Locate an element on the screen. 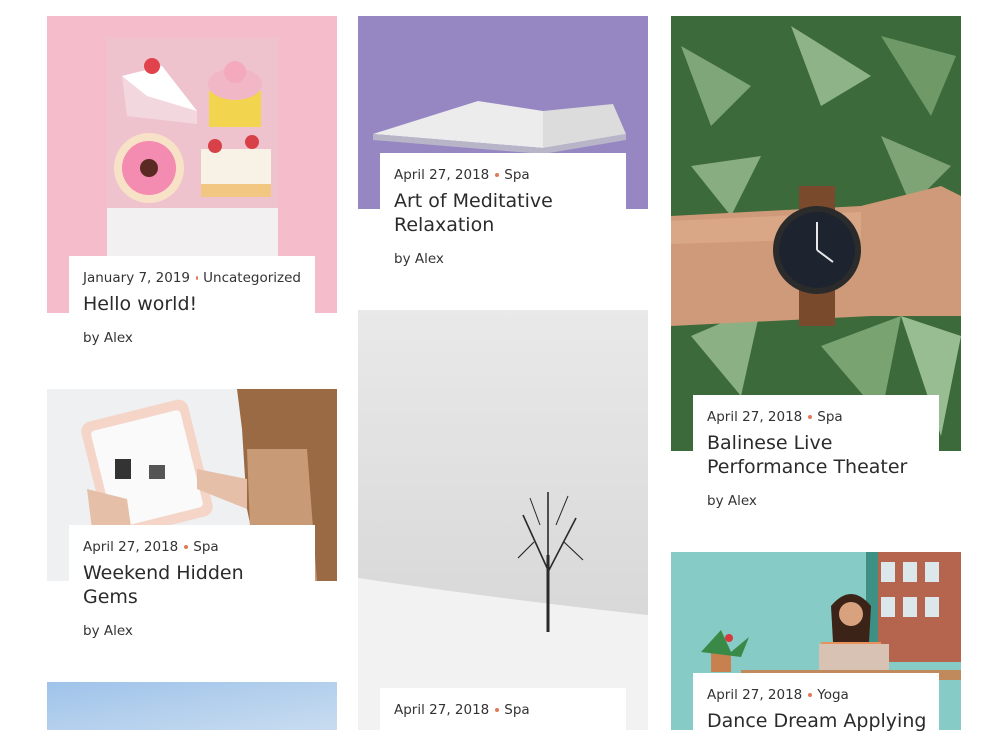  sky-image is located at coordinates (192, 706).